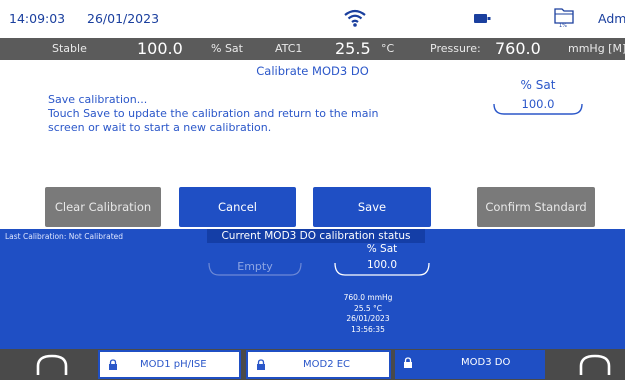  What do you see at coordinates (289, 48) in the screenshot?
I see `atc-label: ATC1` at bounding box center [289, 48].